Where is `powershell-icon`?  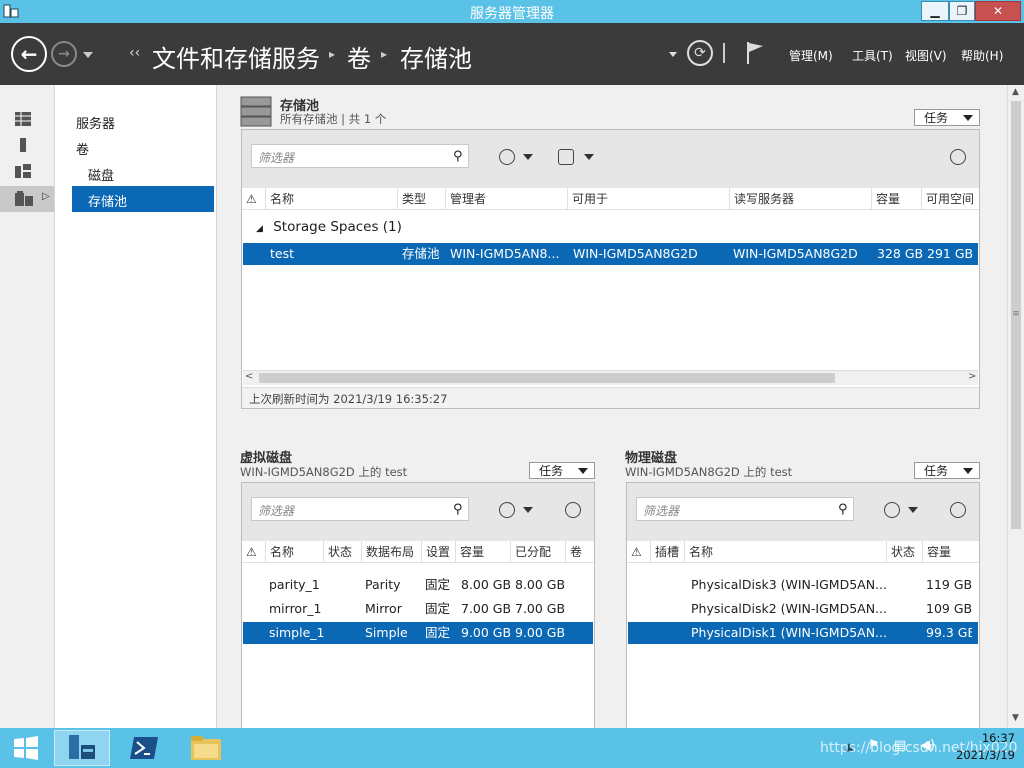
powershell-icon is located at coordinates (144, 748).